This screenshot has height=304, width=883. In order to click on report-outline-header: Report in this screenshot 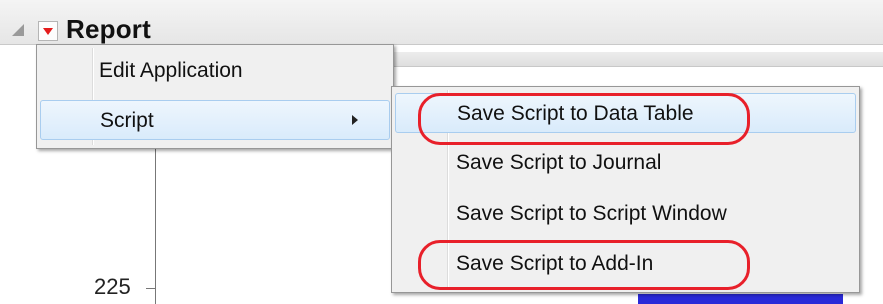, I will do `click(441, 22)`.